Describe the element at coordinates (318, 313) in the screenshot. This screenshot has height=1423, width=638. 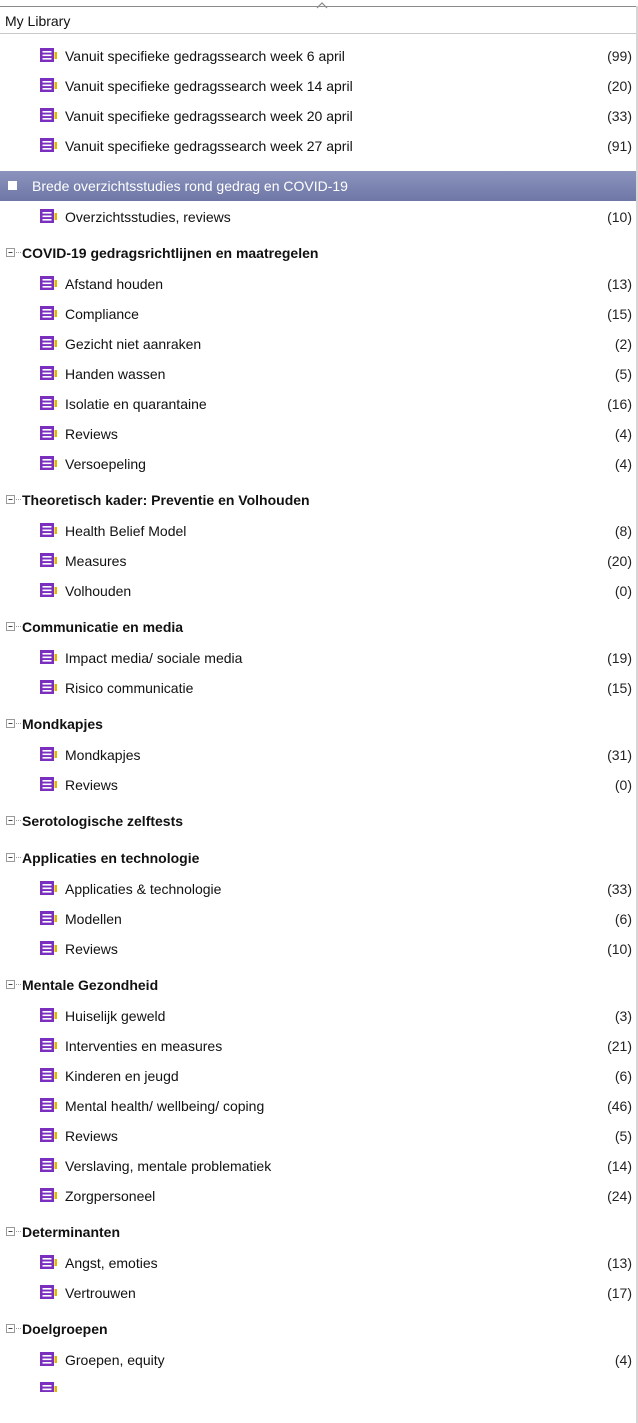
I see `group-item: Compliance (15)` at that location.